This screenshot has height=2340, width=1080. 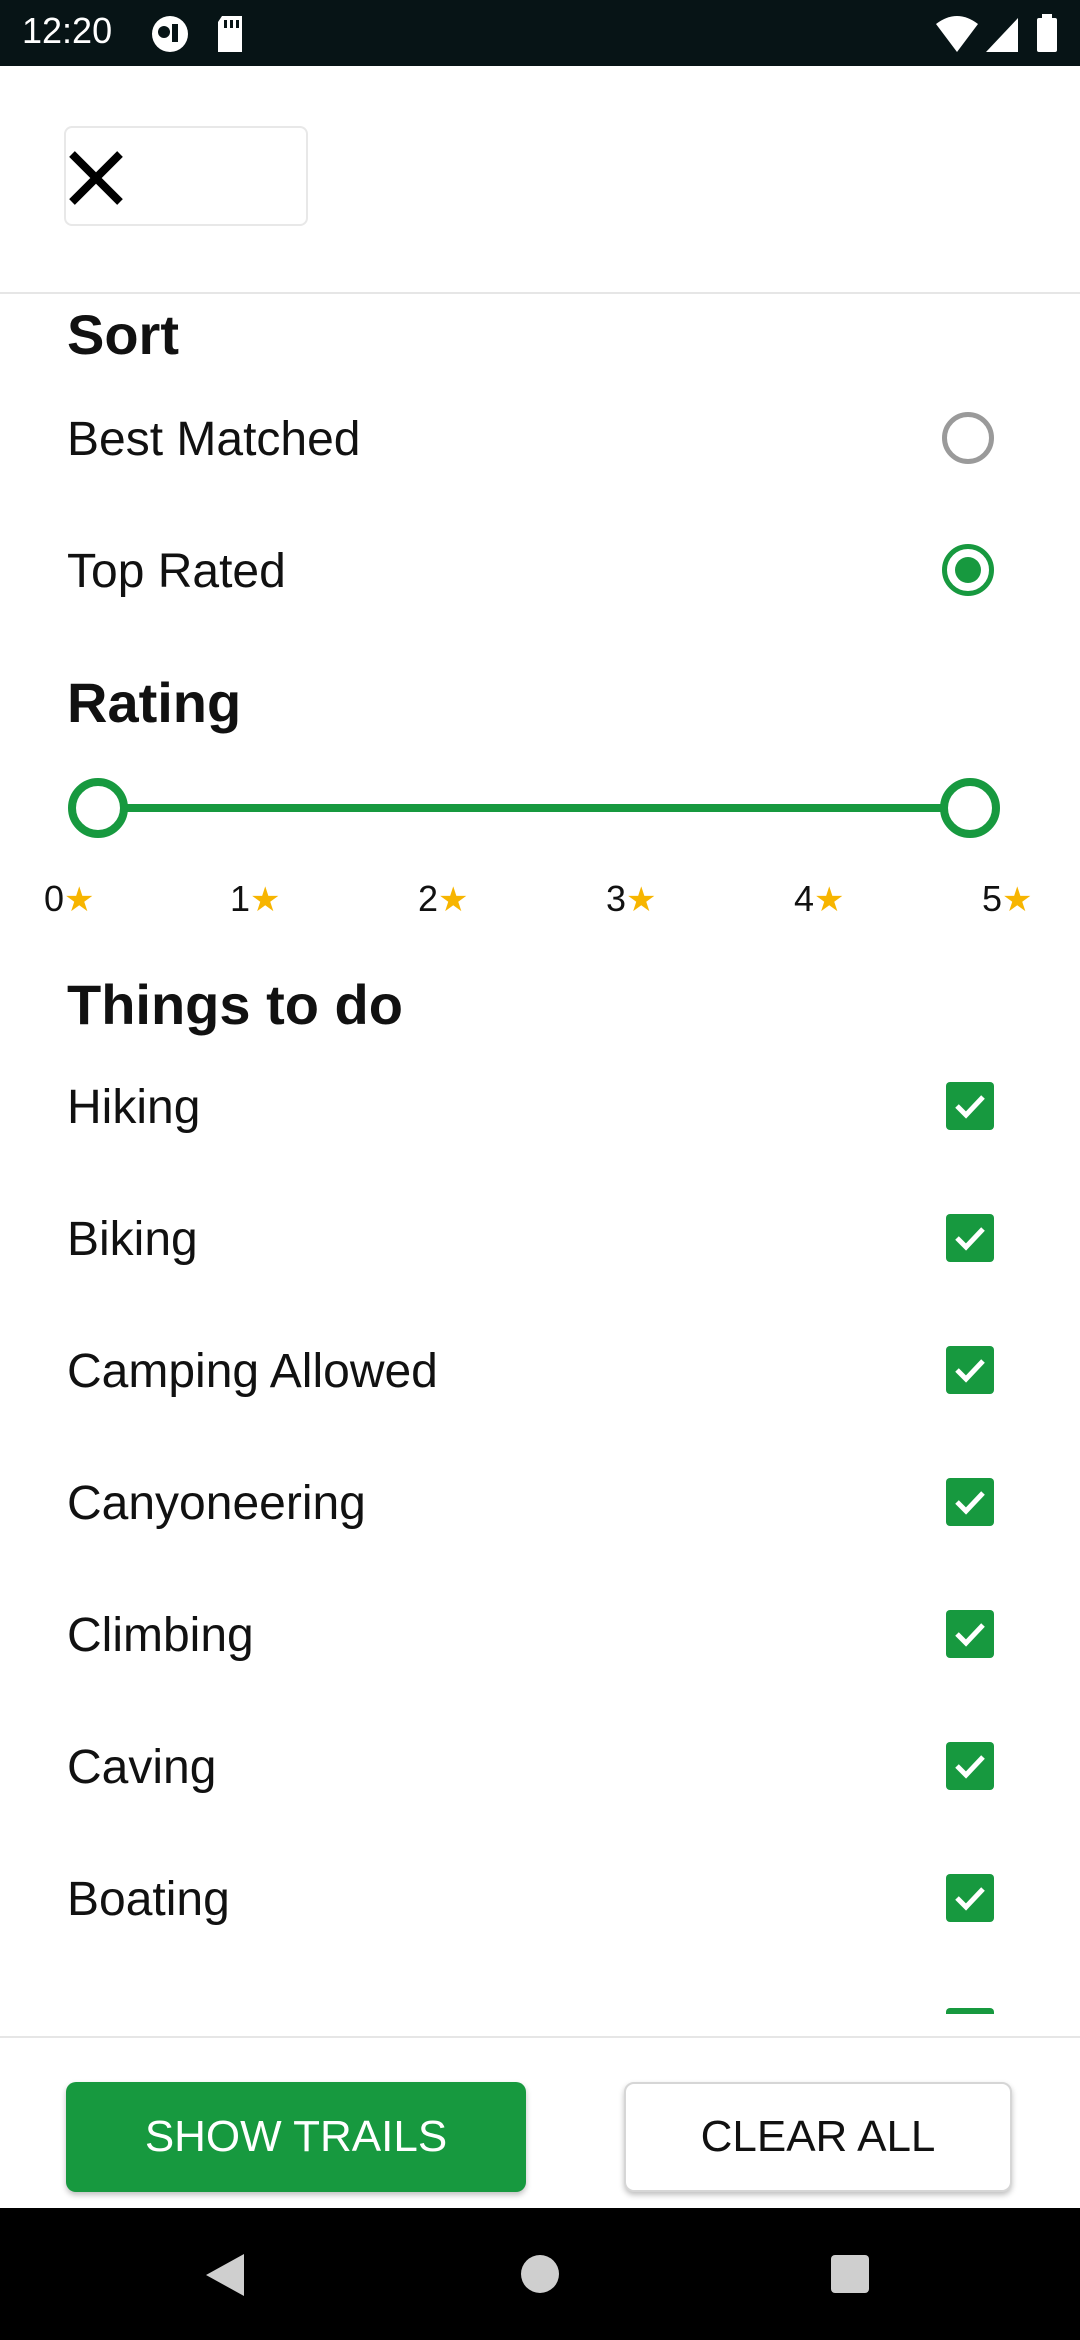 What do you see at coordinates (540, 180) in the screenshot?
I see `header` at bounding box center [540, 180].